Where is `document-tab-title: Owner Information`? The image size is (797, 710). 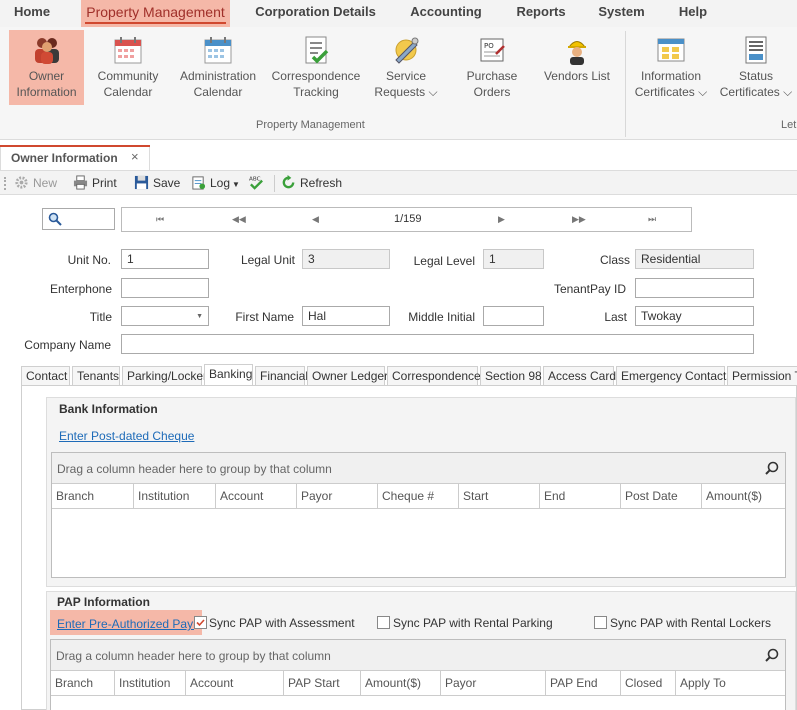
document-tab-title: Owner Information is located at coordinates (64, 158).